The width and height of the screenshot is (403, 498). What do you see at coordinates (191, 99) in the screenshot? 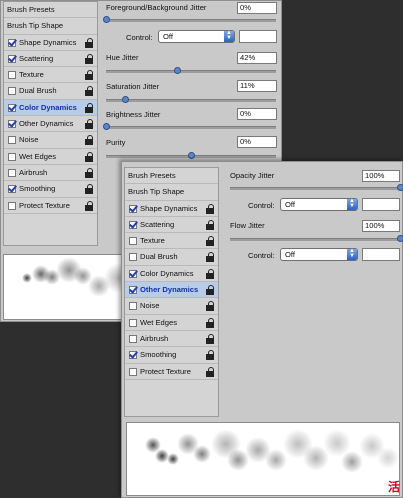
I see `saturation-jitter-slider` at bounding box center [191, 99].